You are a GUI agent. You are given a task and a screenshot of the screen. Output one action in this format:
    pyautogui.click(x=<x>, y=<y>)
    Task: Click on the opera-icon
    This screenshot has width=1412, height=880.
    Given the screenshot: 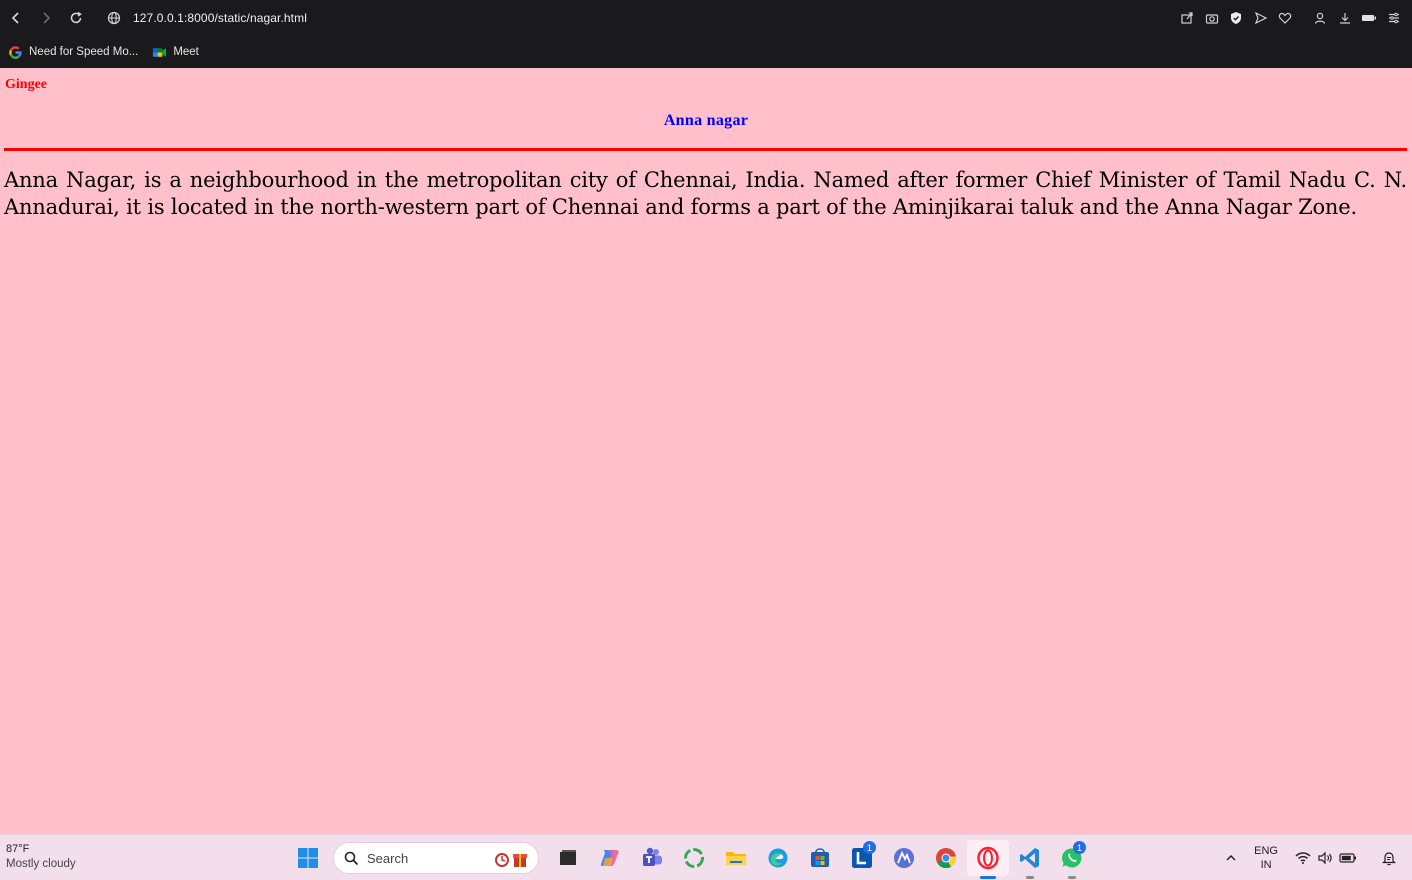 What is the action you would take?
    pyautogui.click(x=988, y=858)
    